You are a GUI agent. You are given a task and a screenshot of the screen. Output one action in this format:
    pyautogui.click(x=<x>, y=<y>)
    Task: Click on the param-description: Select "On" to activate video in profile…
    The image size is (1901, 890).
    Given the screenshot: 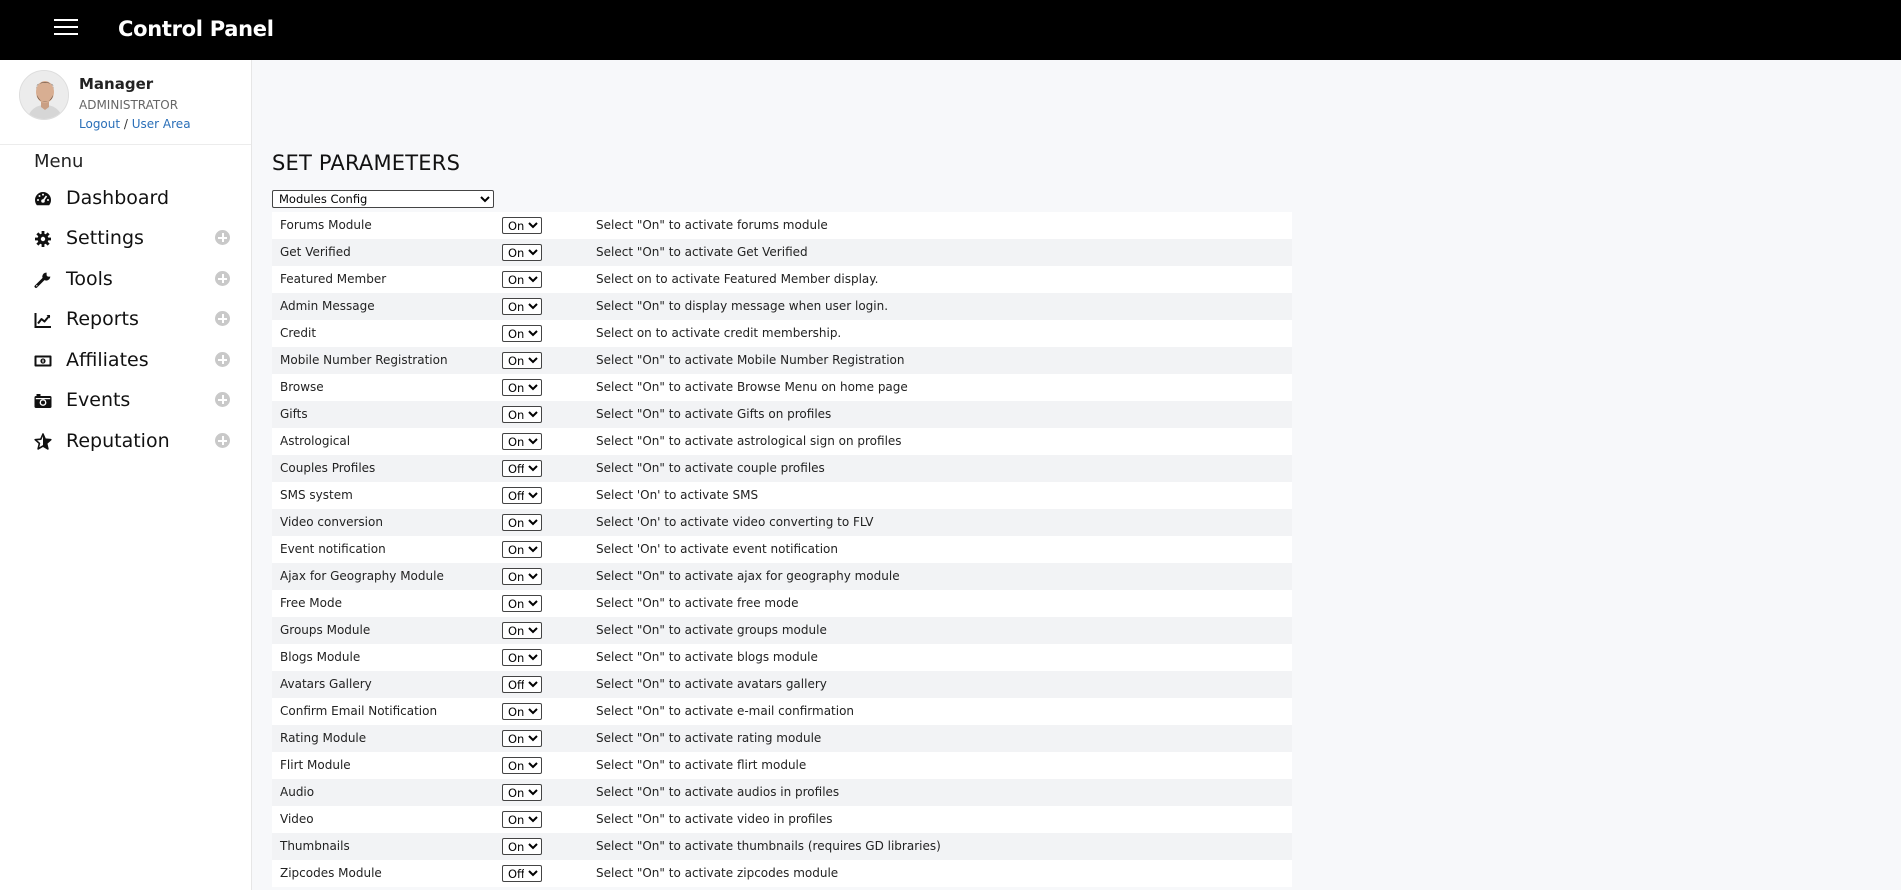 What is the action you would take?
    pyautogui.click(x=714, y=819)
    